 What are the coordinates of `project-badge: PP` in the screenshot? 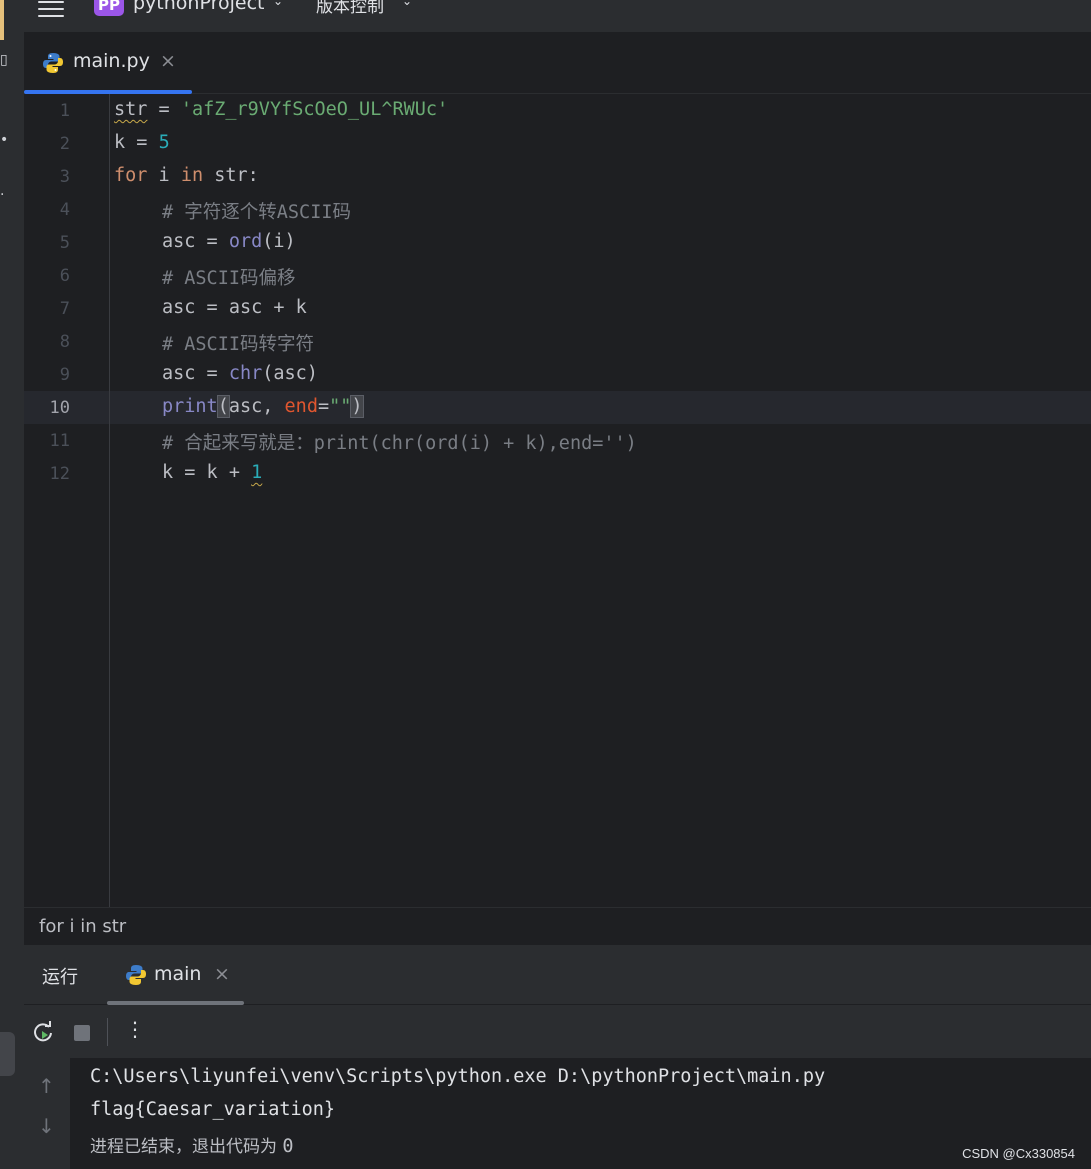 It's located at (109, 8).